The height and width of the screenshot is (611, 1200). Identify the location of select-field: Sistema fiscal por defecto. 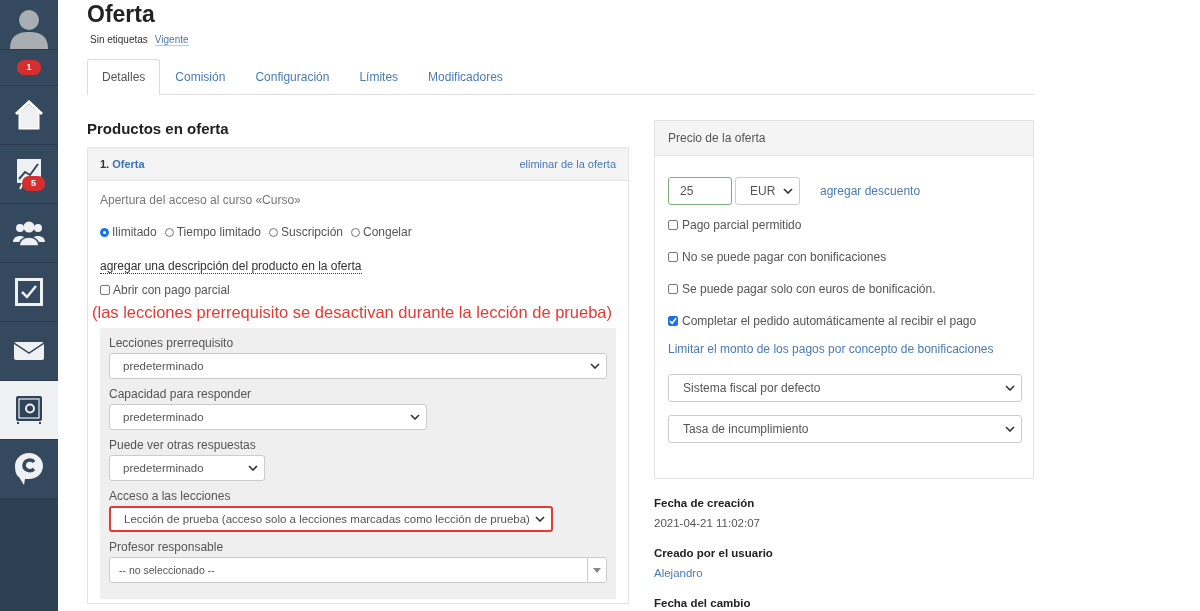
(845, 388).